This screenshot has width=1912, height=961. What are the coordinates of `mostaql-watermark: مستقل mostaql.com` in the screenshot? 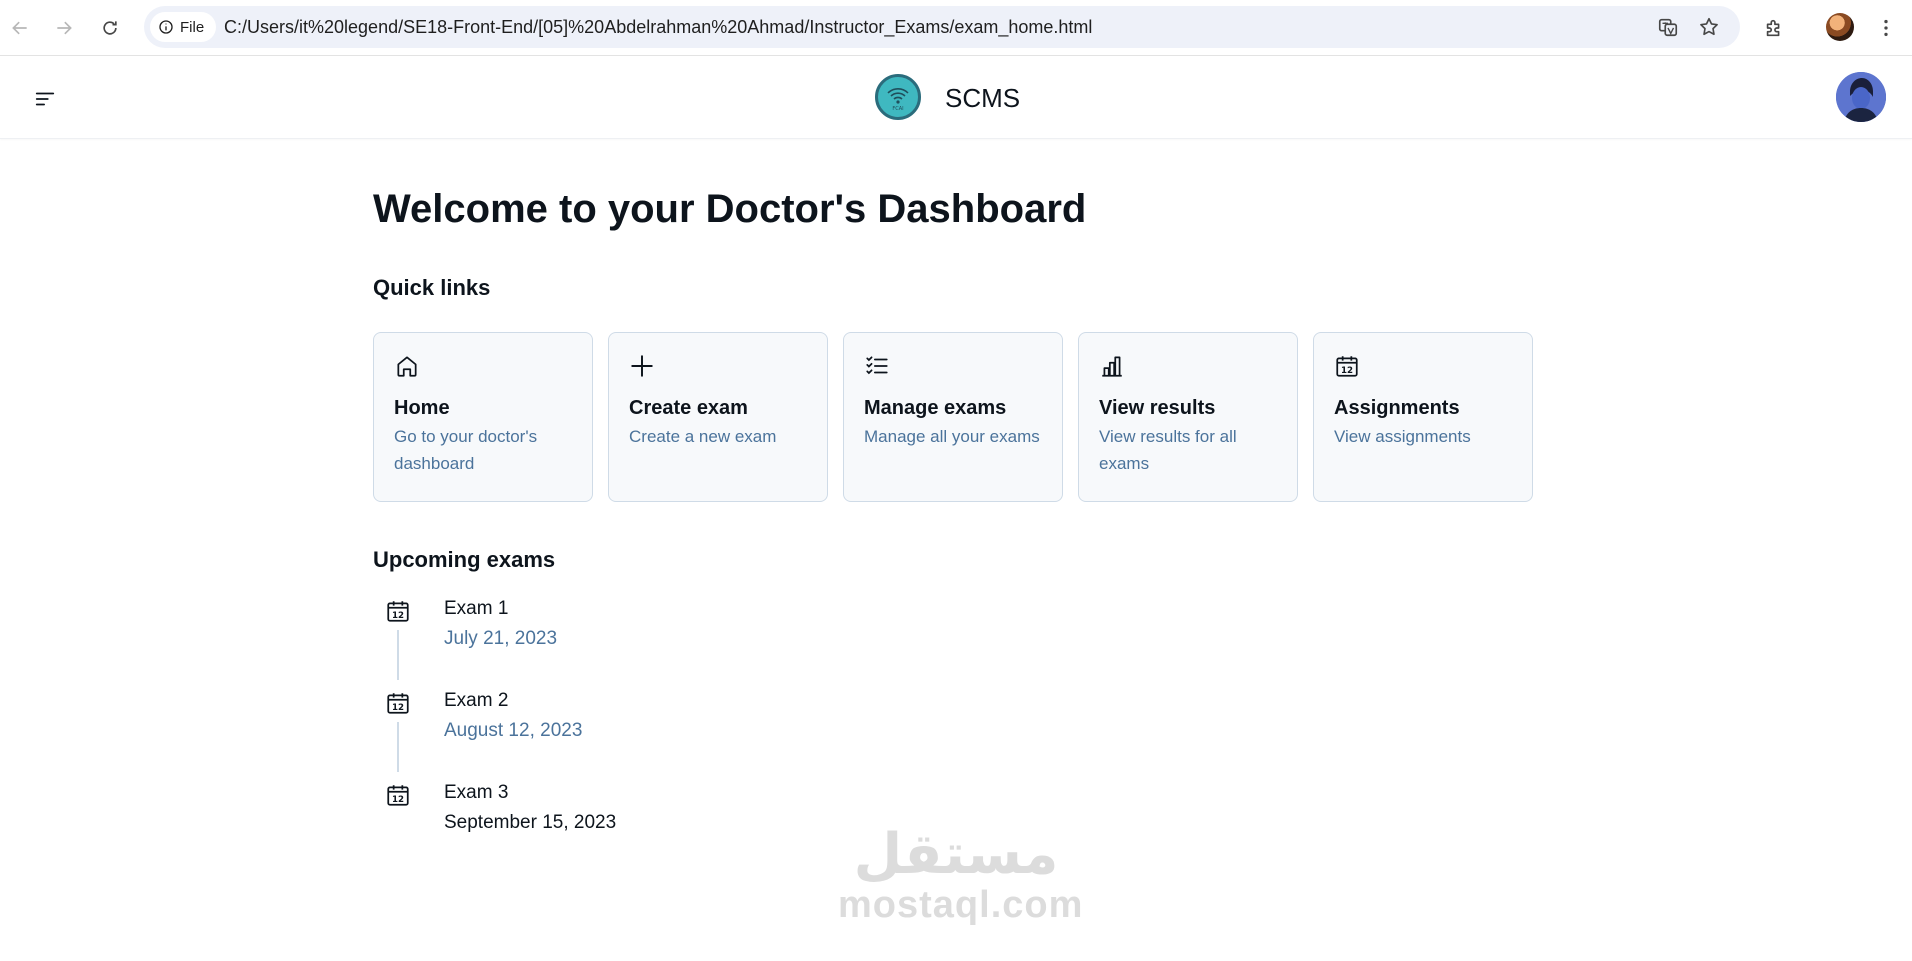 It's located at (961, 874).